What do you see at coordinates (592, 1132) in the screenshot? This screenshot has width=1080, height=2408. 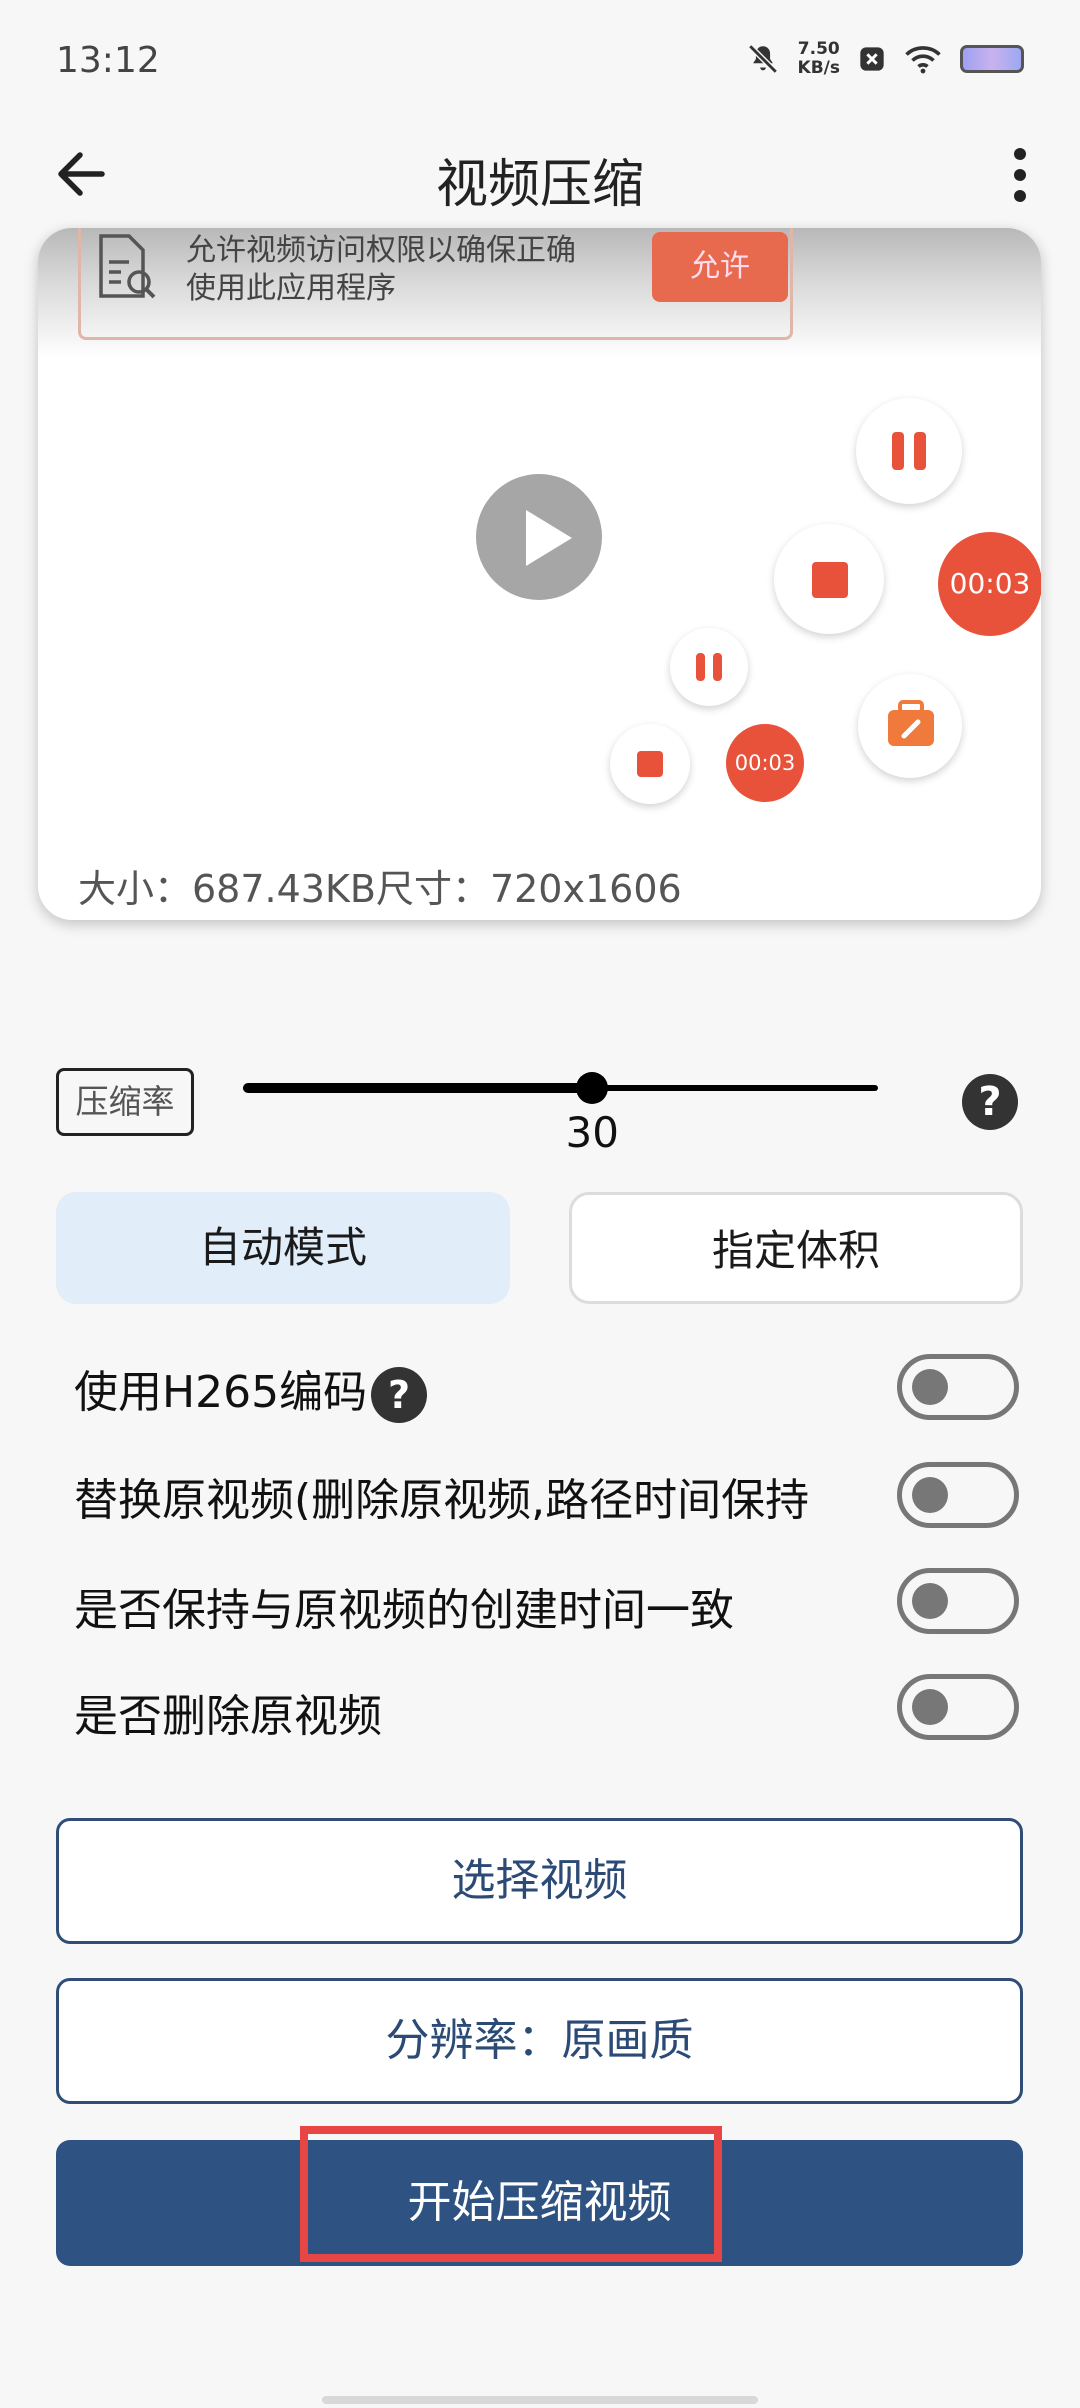 I see `compression-rate-value: 30` at bounding box center [592, 1132].